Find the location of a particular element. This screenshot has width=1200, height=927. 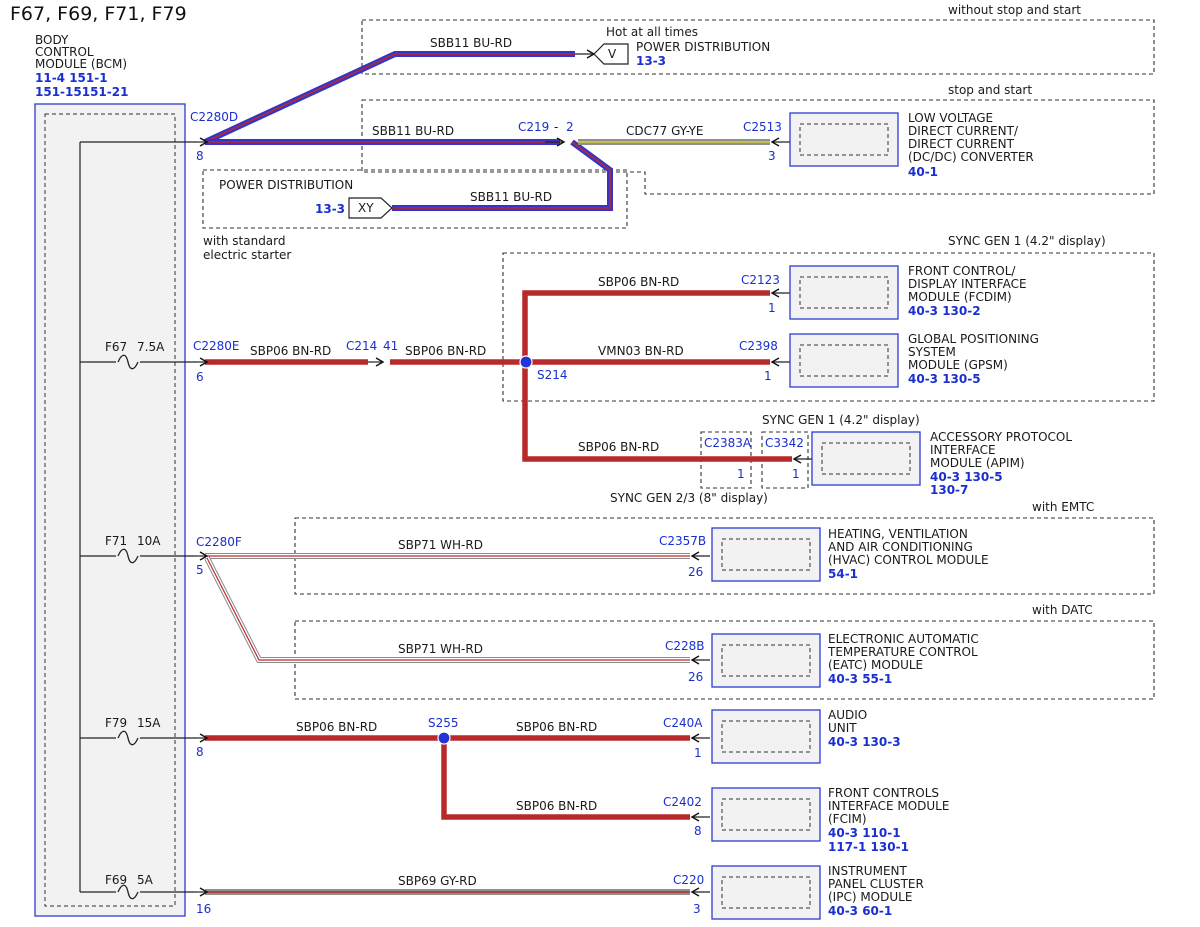

wire-label-sbb11-main: SBB11 BU-RD is located at coordinates (413, 131).